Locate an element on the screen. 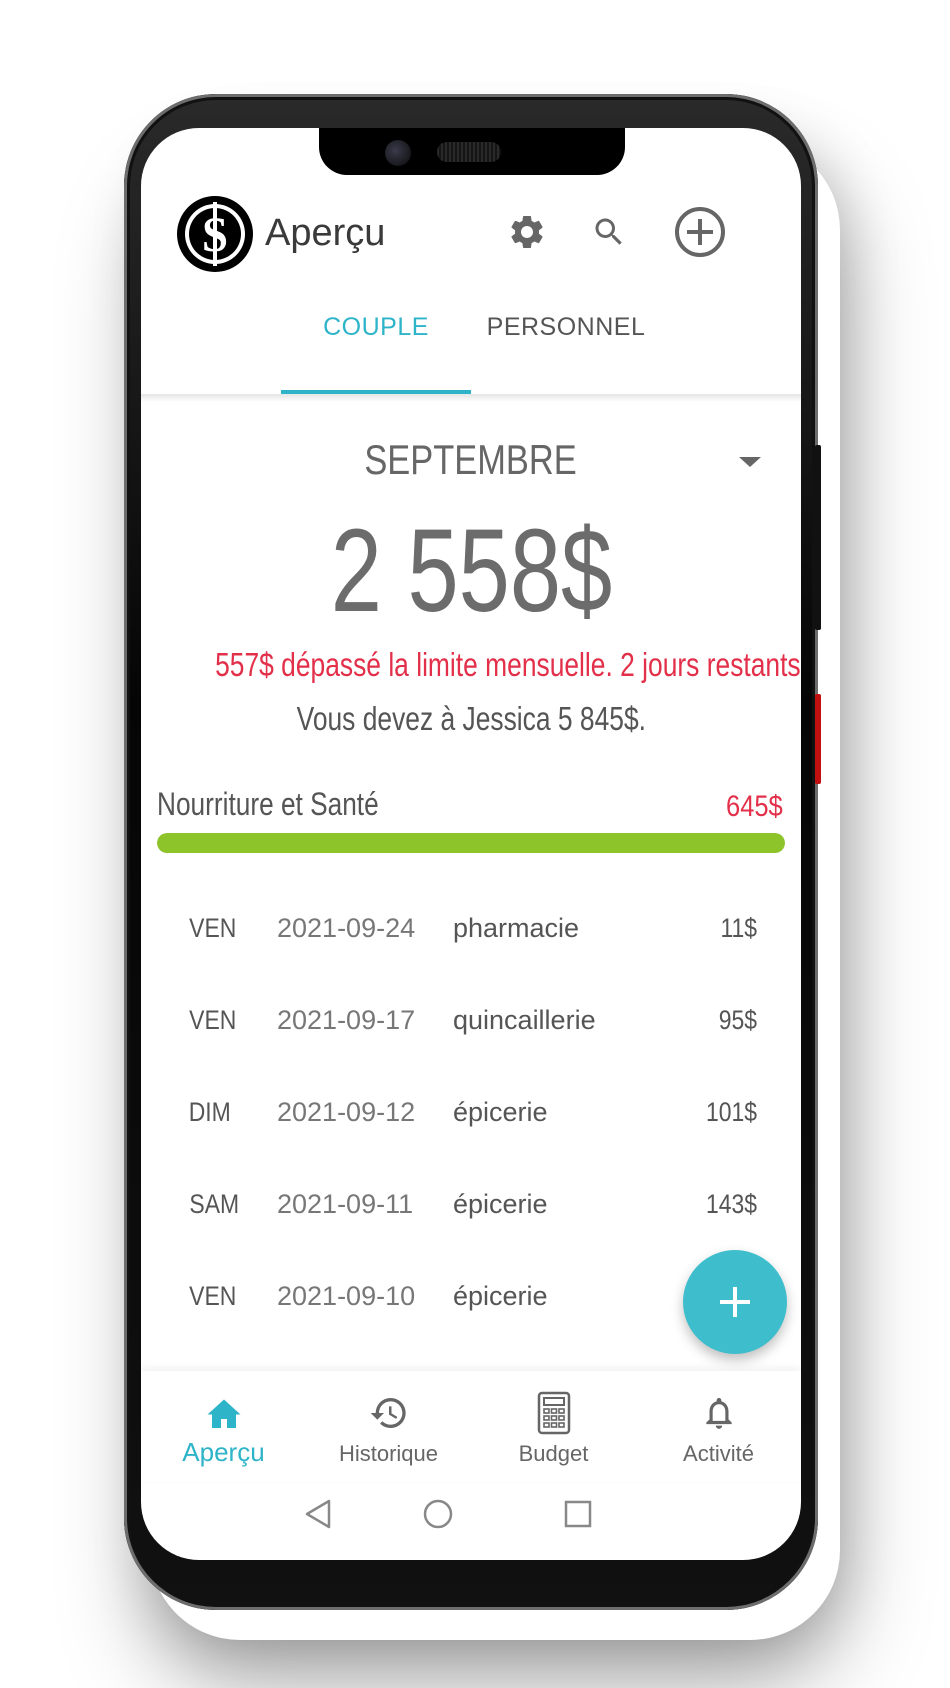  add-circle-icon is located at coordinates (700, 232).